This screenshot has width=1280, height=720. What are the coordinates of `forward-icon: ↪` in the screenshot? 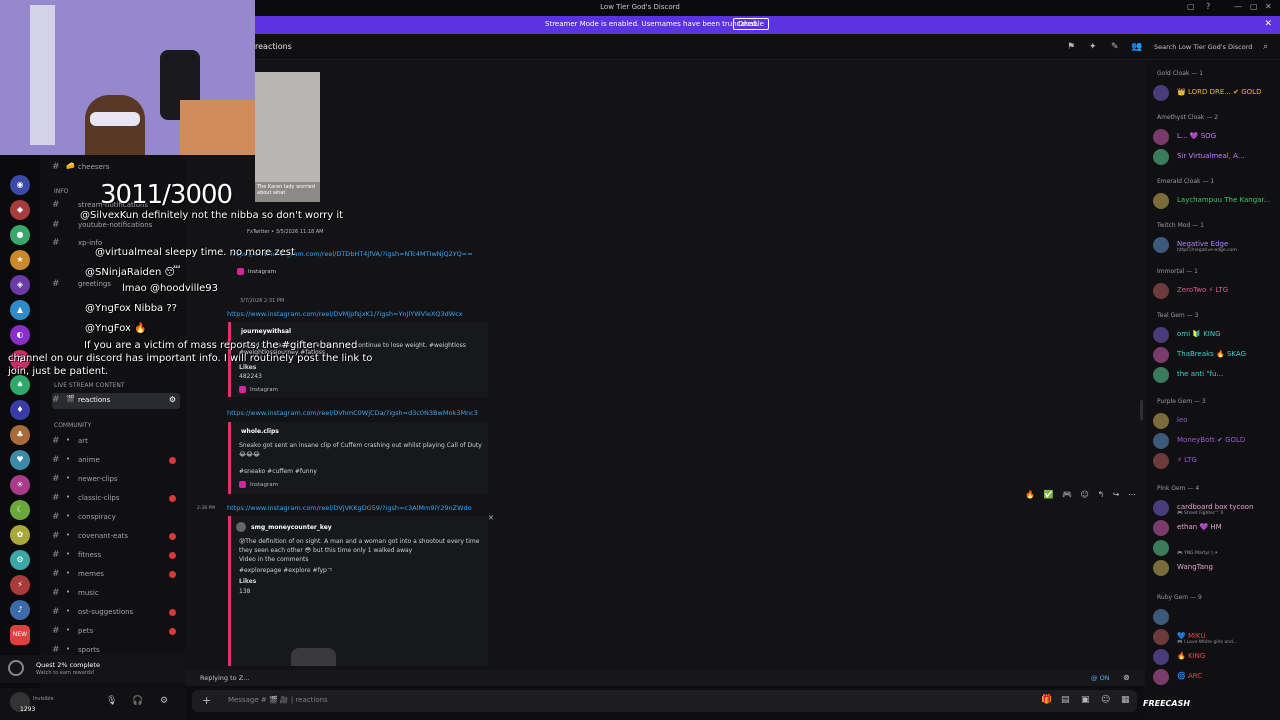 It's located at (1116, 494).